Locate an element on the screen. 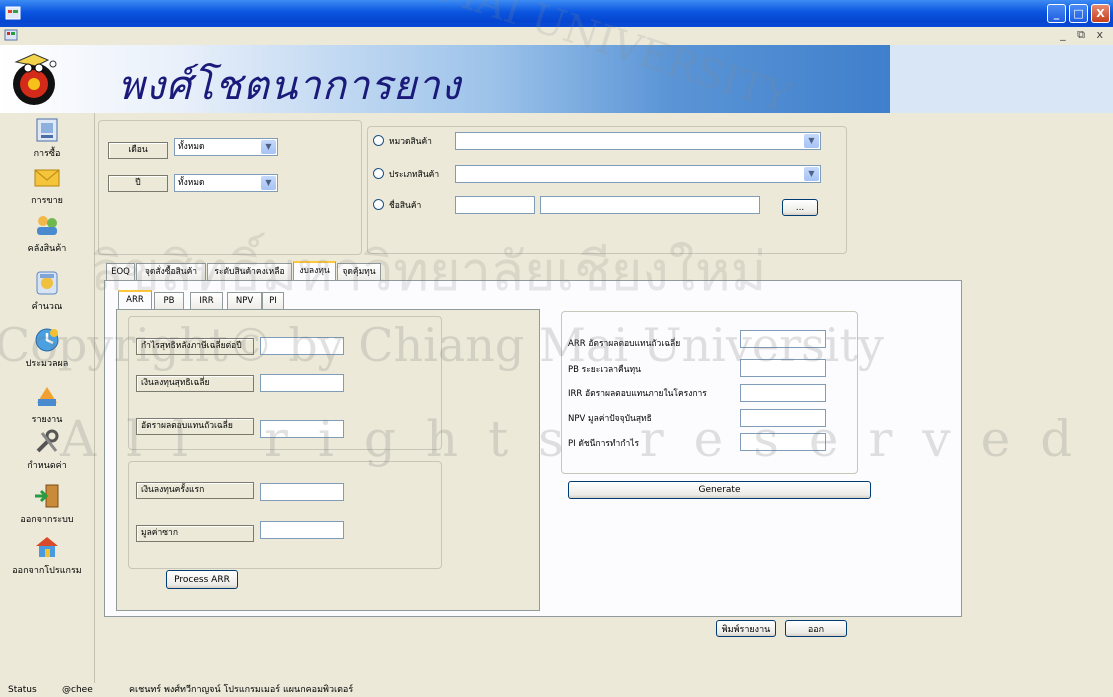 The image size is (1113, 697). month-label: เดือน is located at coordinates (138, 150).